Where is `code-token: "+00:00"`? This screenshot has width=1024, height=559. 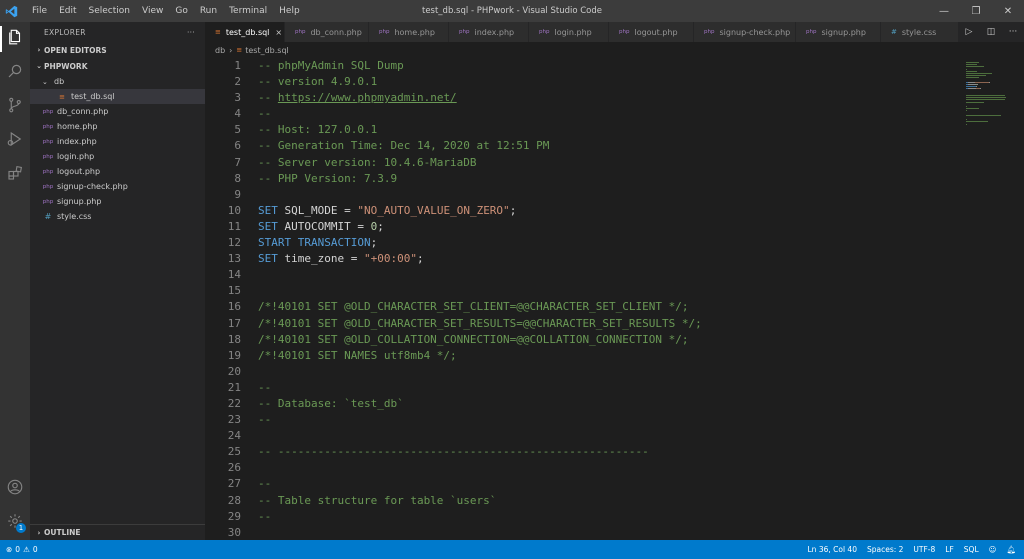 code-token: "+00:00" is located at coordinates (390, 259).